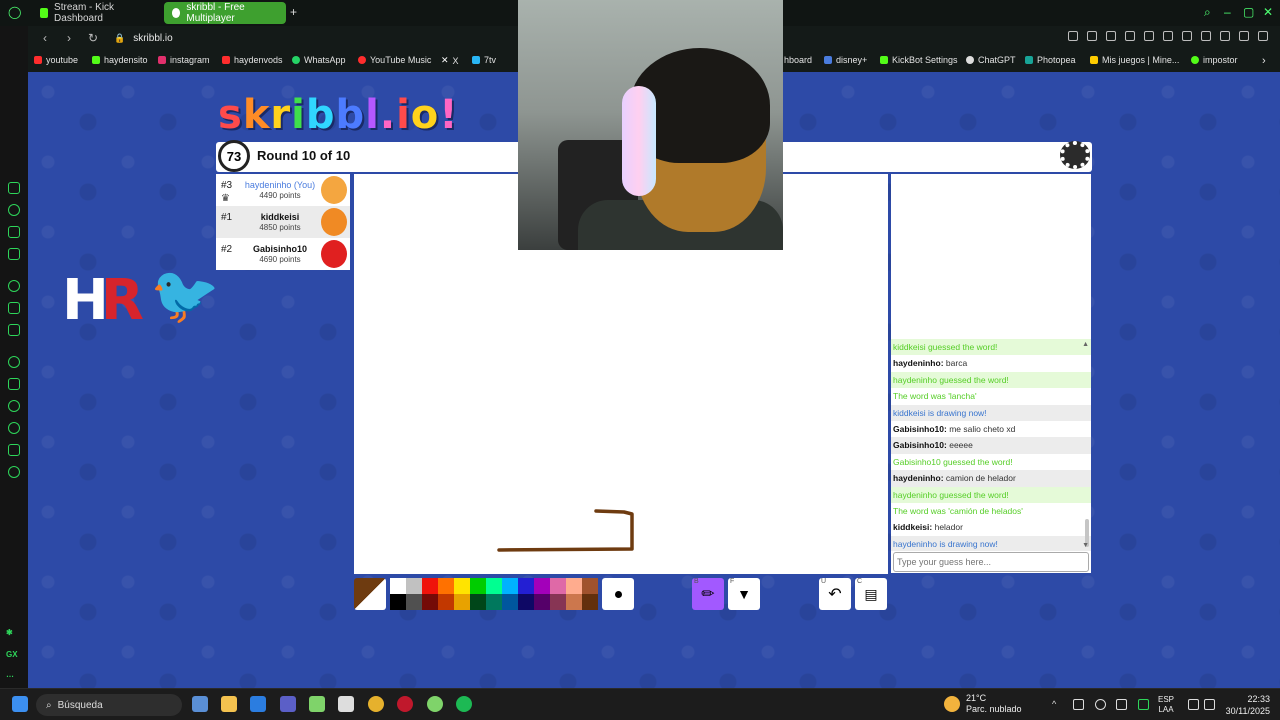 This screenshot has width=1280, height=720. What do you see at coordinates (9, 632) in the screenshot?
I see `sidebar-gx-icon: ✱` at bounding box center [9, 632].